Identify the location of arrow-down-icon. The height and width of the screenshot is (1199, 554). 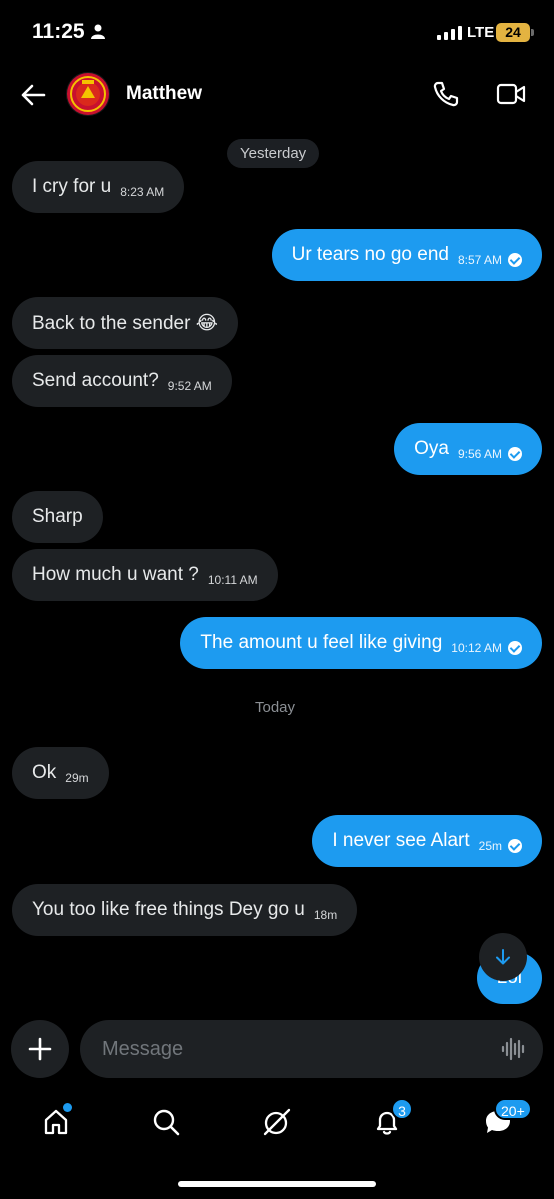
(503, 957).